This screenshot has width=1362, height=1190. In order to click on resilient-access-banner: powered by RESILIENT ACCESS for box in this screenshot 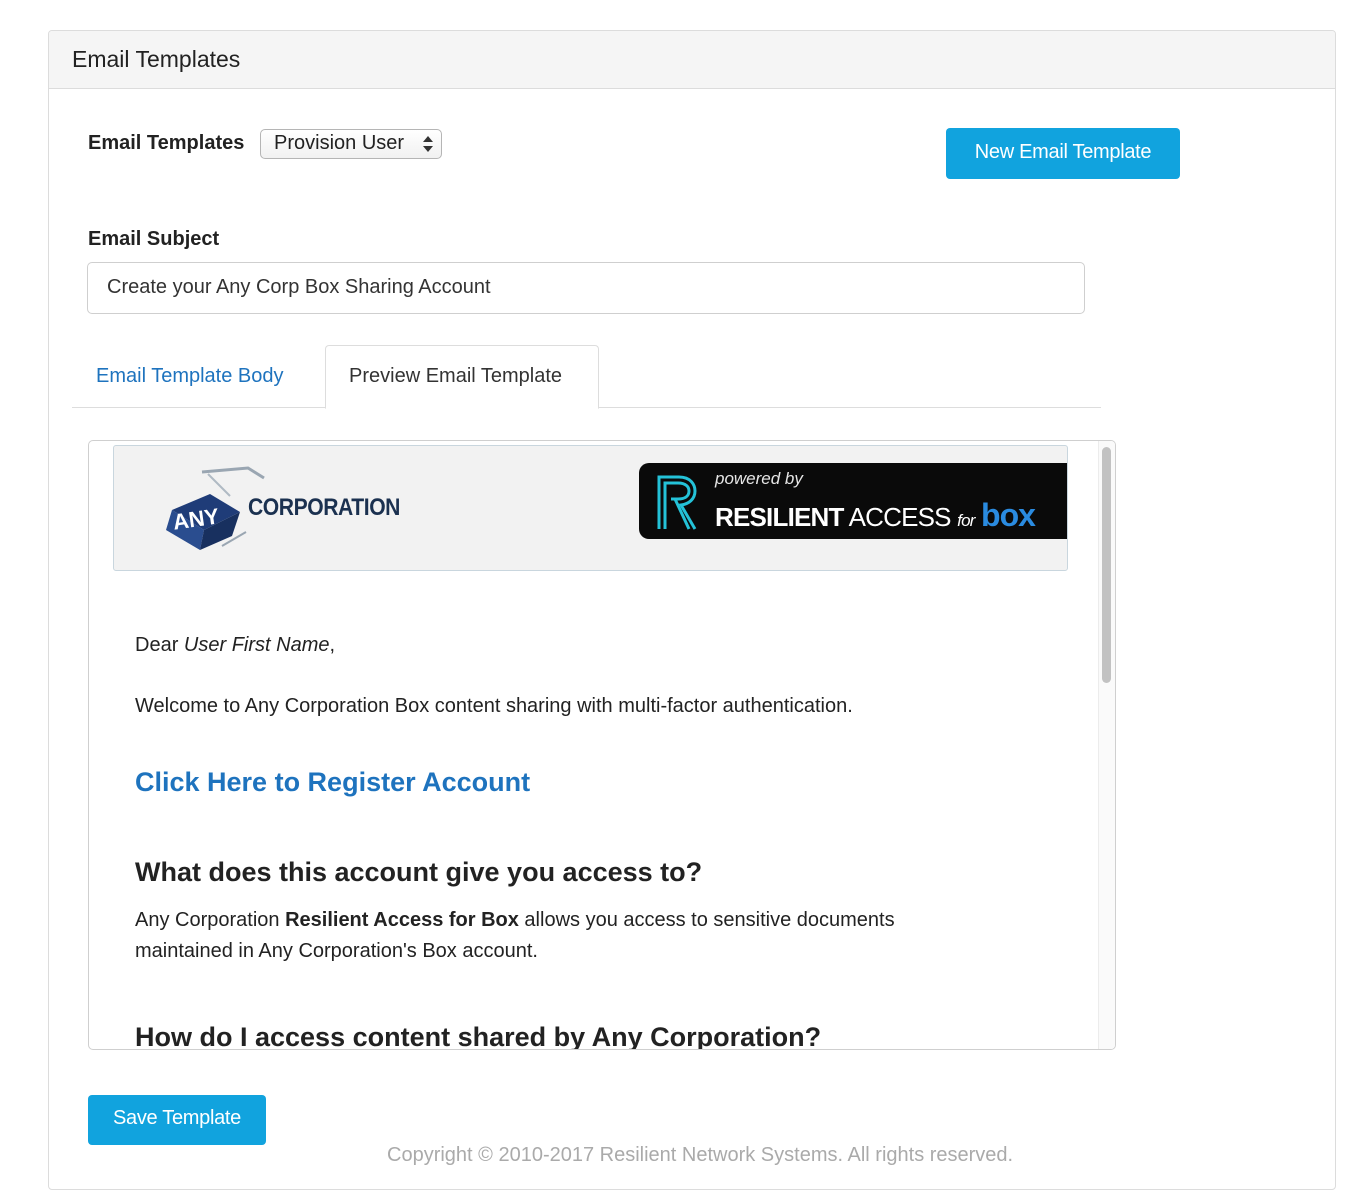, I will do `click(853, 501)`.